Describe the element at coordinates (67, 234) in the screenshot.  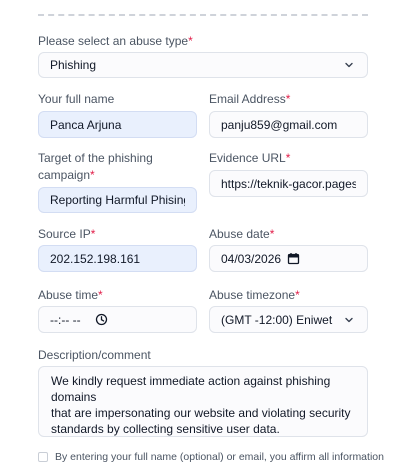
I see `source-ip-label: Source IP*` at that location.